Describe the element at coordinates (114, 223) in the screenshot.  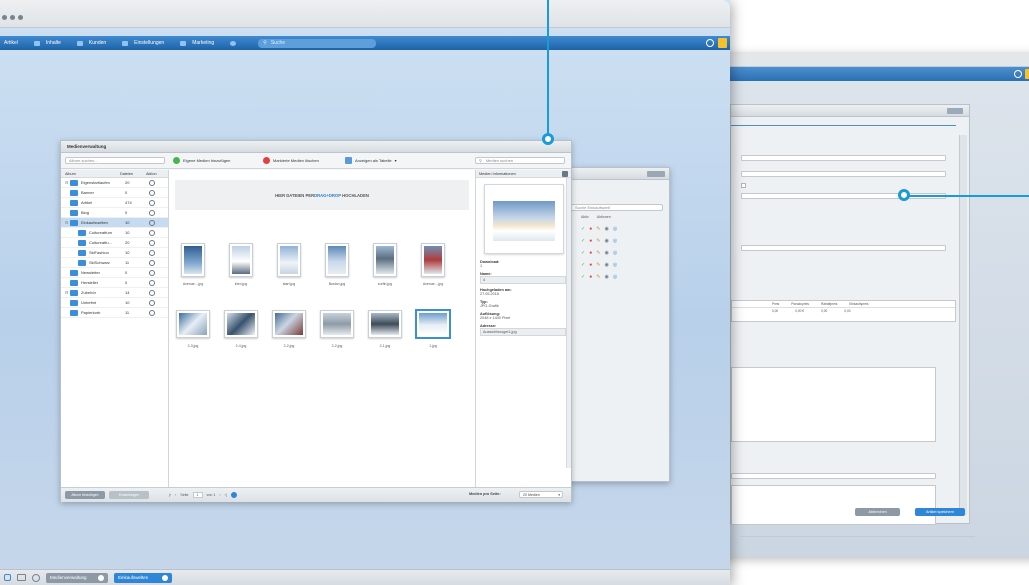
I see `album-row: ⊟ Einkaufswelten 10` at that location.